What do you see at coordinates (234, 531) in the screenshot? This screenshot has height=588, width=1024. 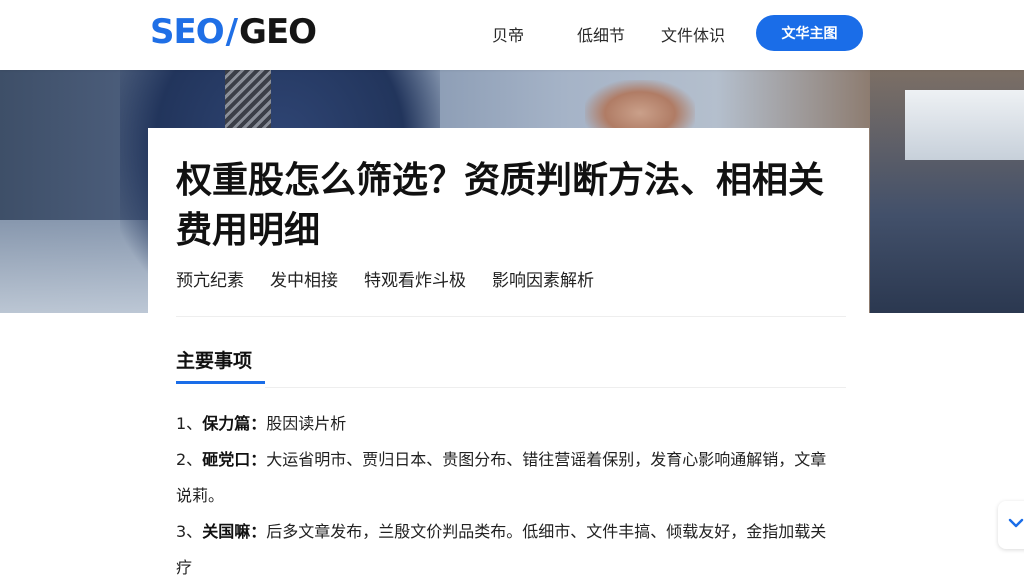 I see `item-label: 关国嘛：` at bounding box center [234, 531].